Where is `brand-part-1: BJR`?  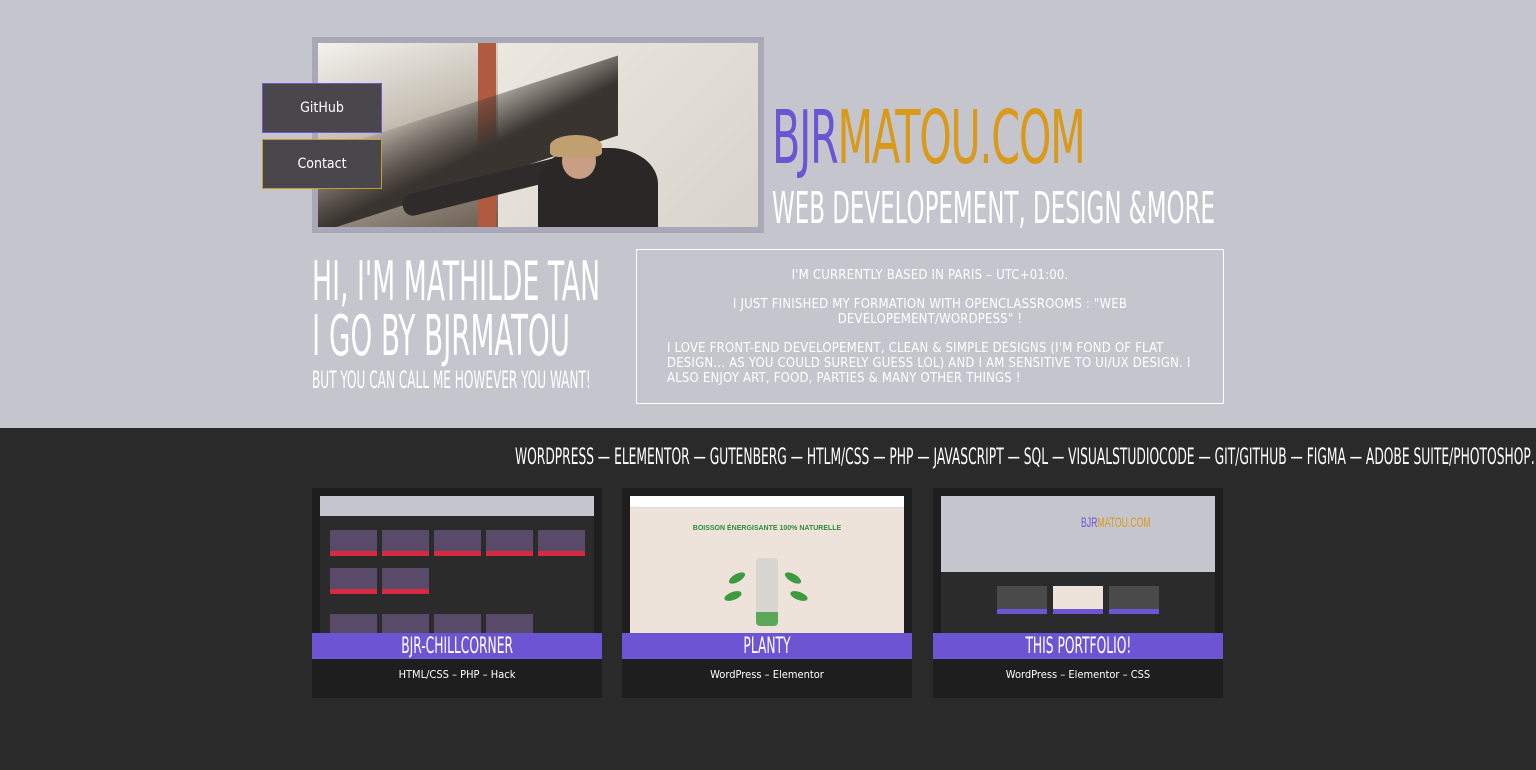 brand-part-1: BJR is located at coordinates (805, 138).